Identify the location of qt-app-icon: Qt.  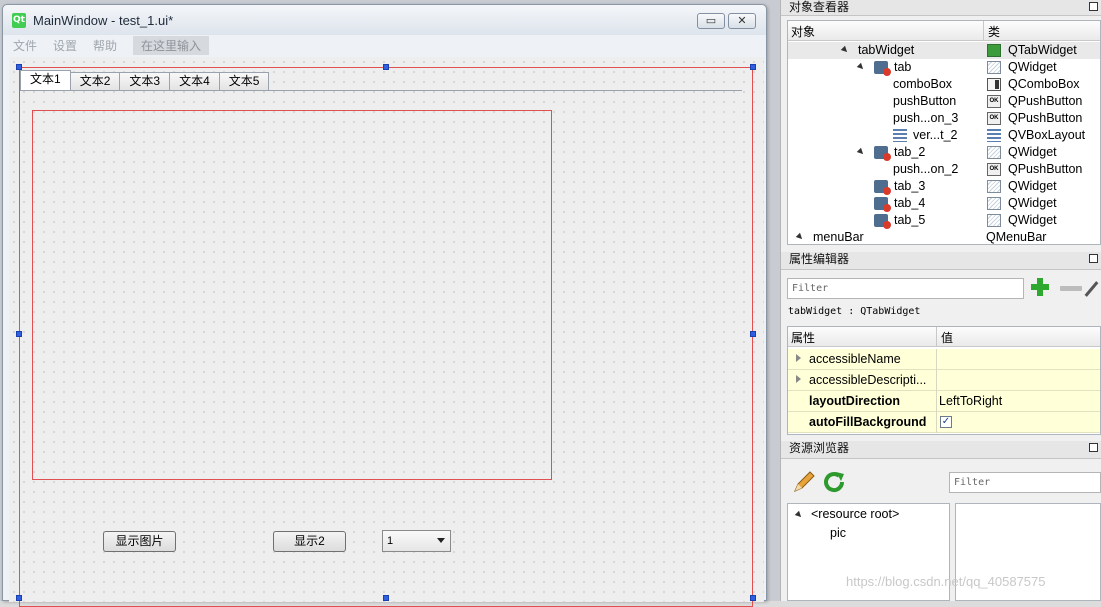
(19, 20).